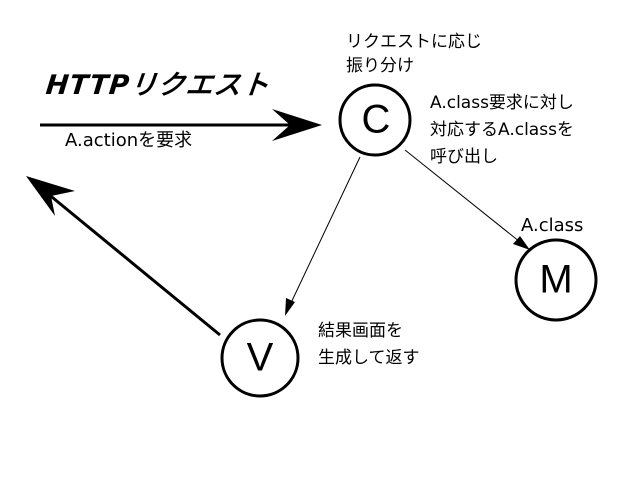 The image size is (640, 480). I want to click on result-note-line: 結果画面を, so click(360, 331).